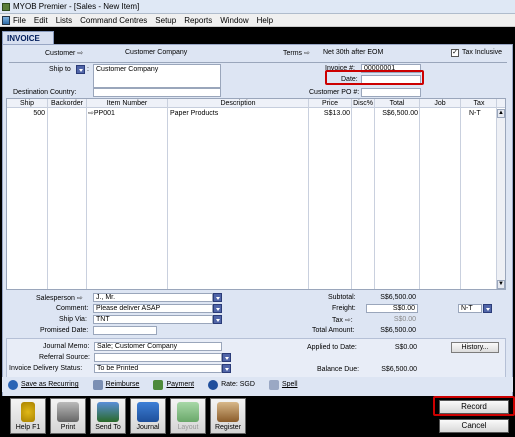 This screenshot has height=437, width=515. Describe the element at coordinates (45, 92) in the screenshot. I see `destination-country-label: Destination Country:` at that location.